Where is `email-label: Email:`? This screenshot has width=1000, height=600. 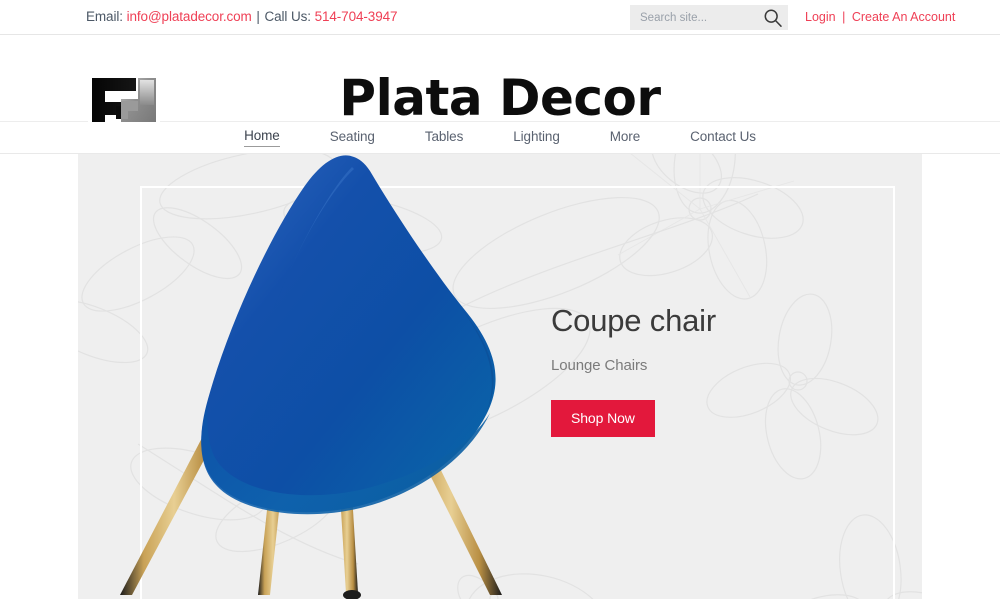 email-label: Email: is located at coordinates (104, 16).